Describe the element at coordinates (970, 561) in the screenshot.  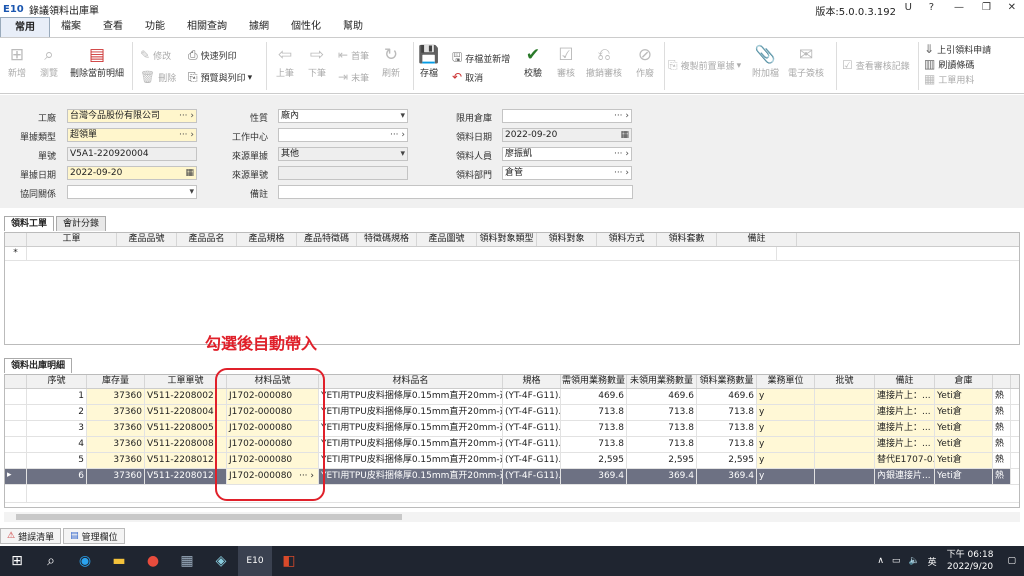
I see `clock: 下午 06:18 2022/9/20` at that location.